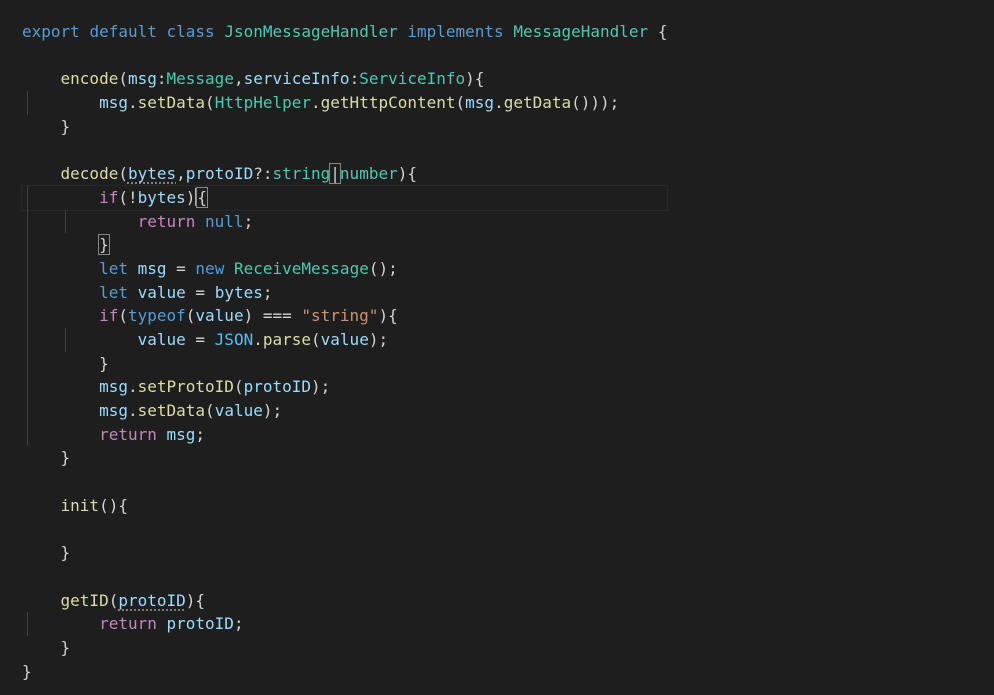 The image size is (994, 695). What do you see at coordinates (296, 79) in the screenshot?
I see `code-token: serviceInfo` at bounding box center [296, 79].